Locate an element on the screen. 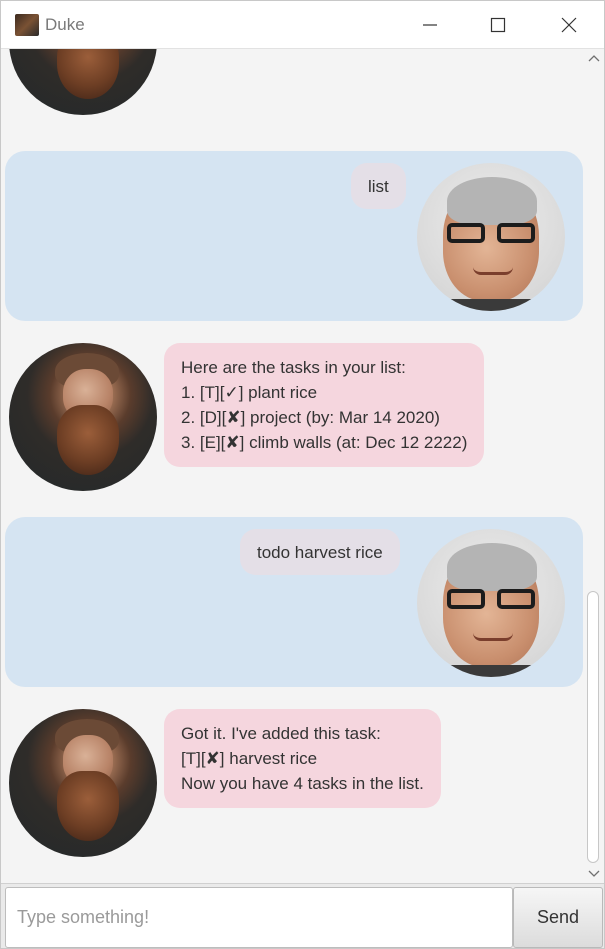  user-message-bubble: todo harvest rice is located at coordinates (320, 552).